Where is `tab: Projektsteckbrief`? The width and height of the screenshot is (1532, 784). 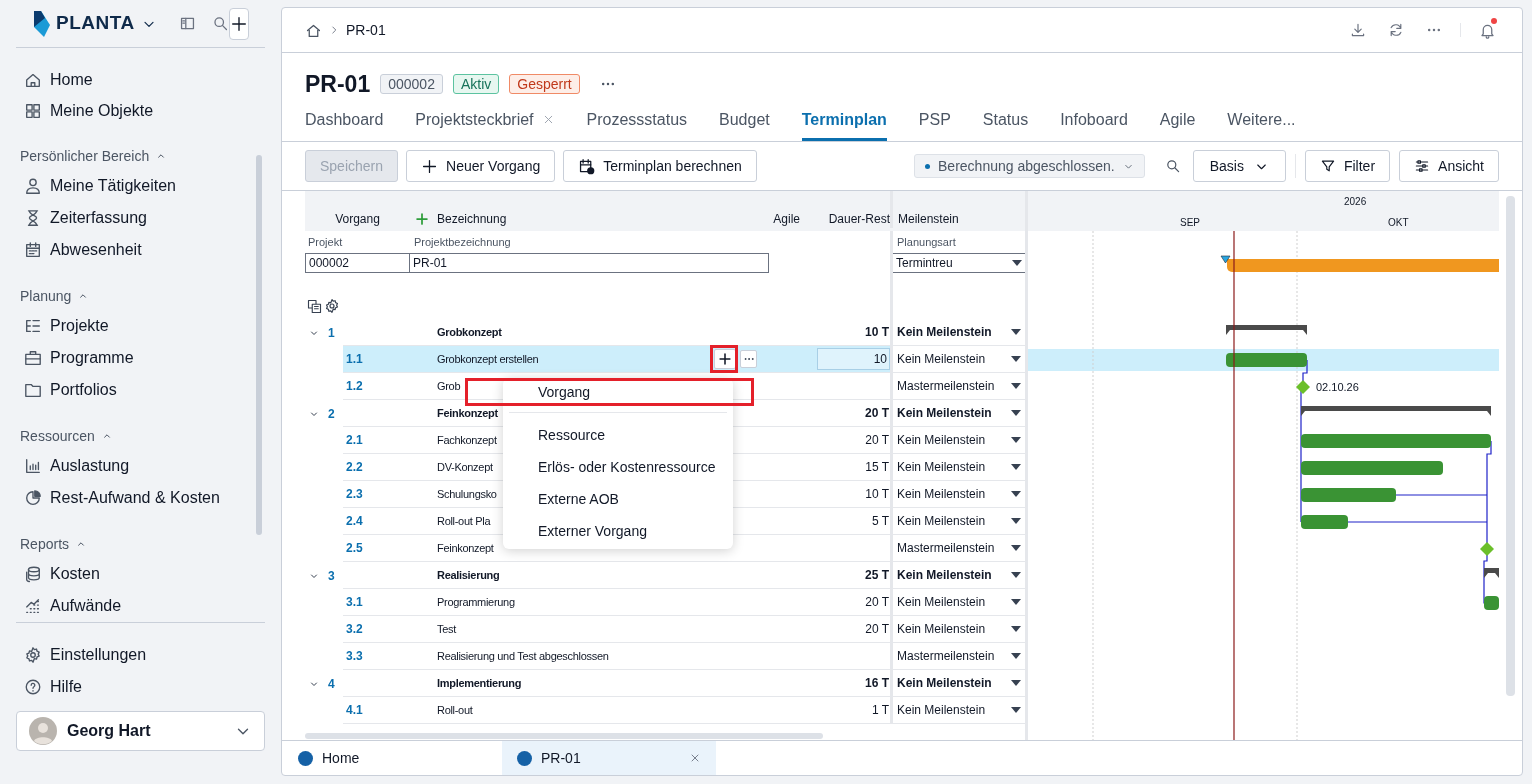
tab: Projektsteckbrief is located at coordinates (485, 121).